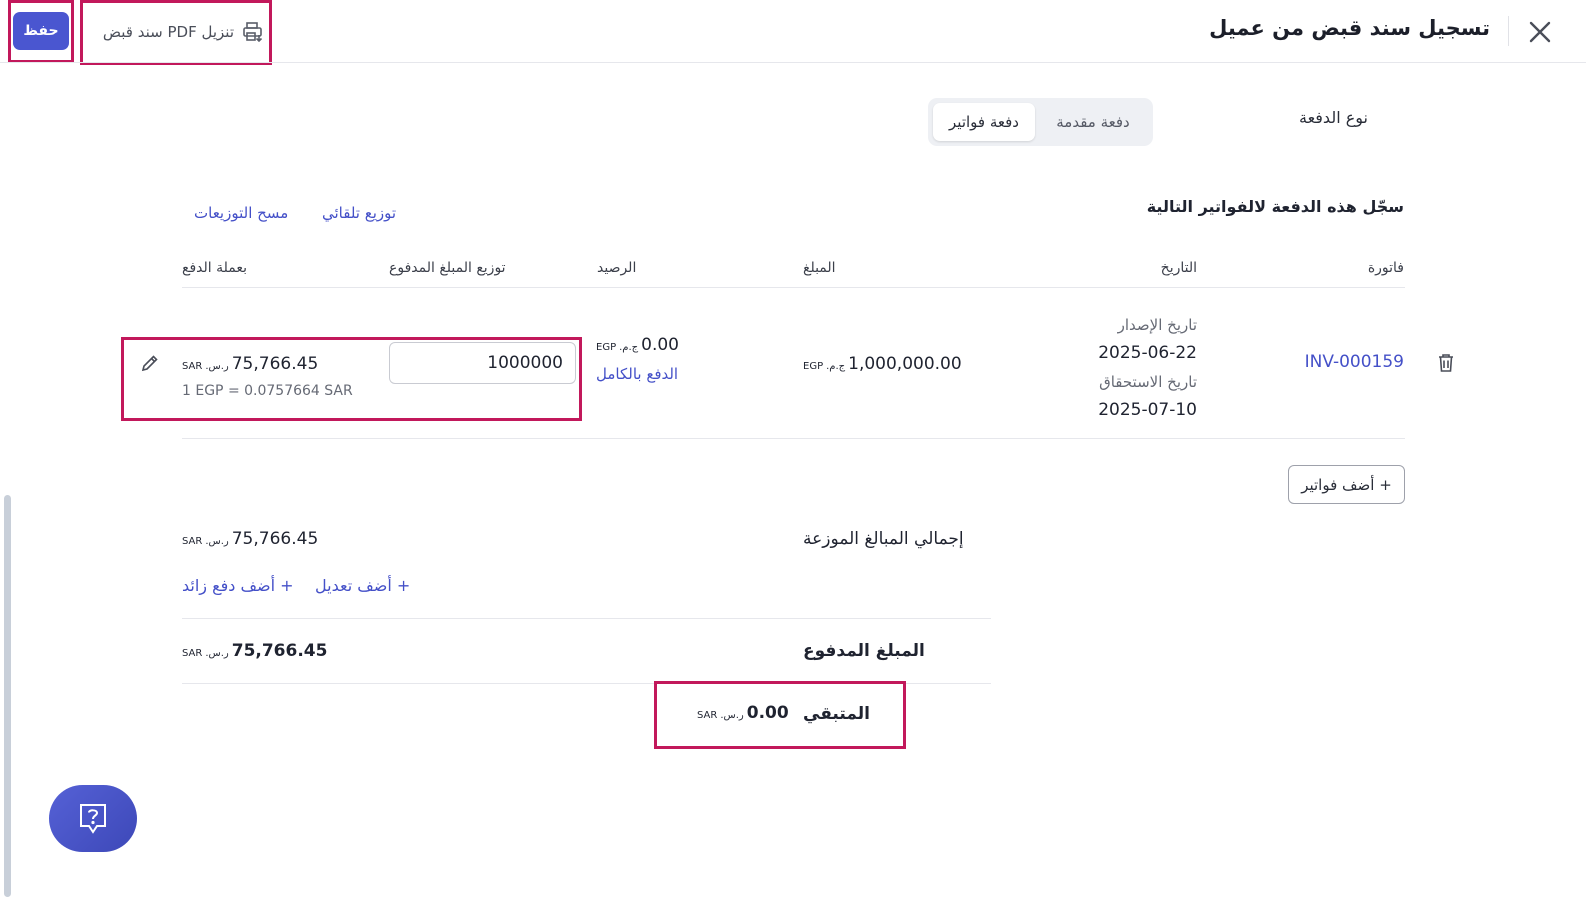 The height and width of the screenshot is (907, 1586). Describe the element at coordinates (1093, 122) in the screenshot. I see `payment-type-advance: دفعة مقدمة` at that location.